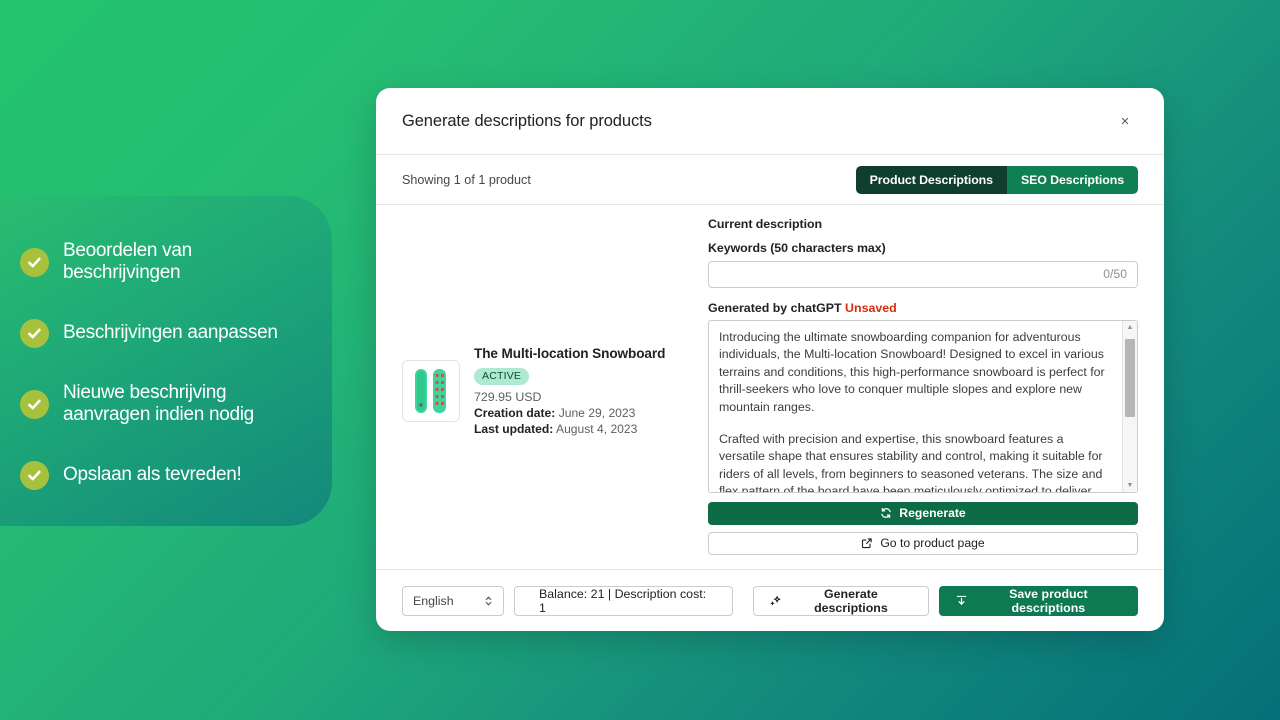  I want to click on generate-descriptions-label: Generate descriptions, so click(851, 600).